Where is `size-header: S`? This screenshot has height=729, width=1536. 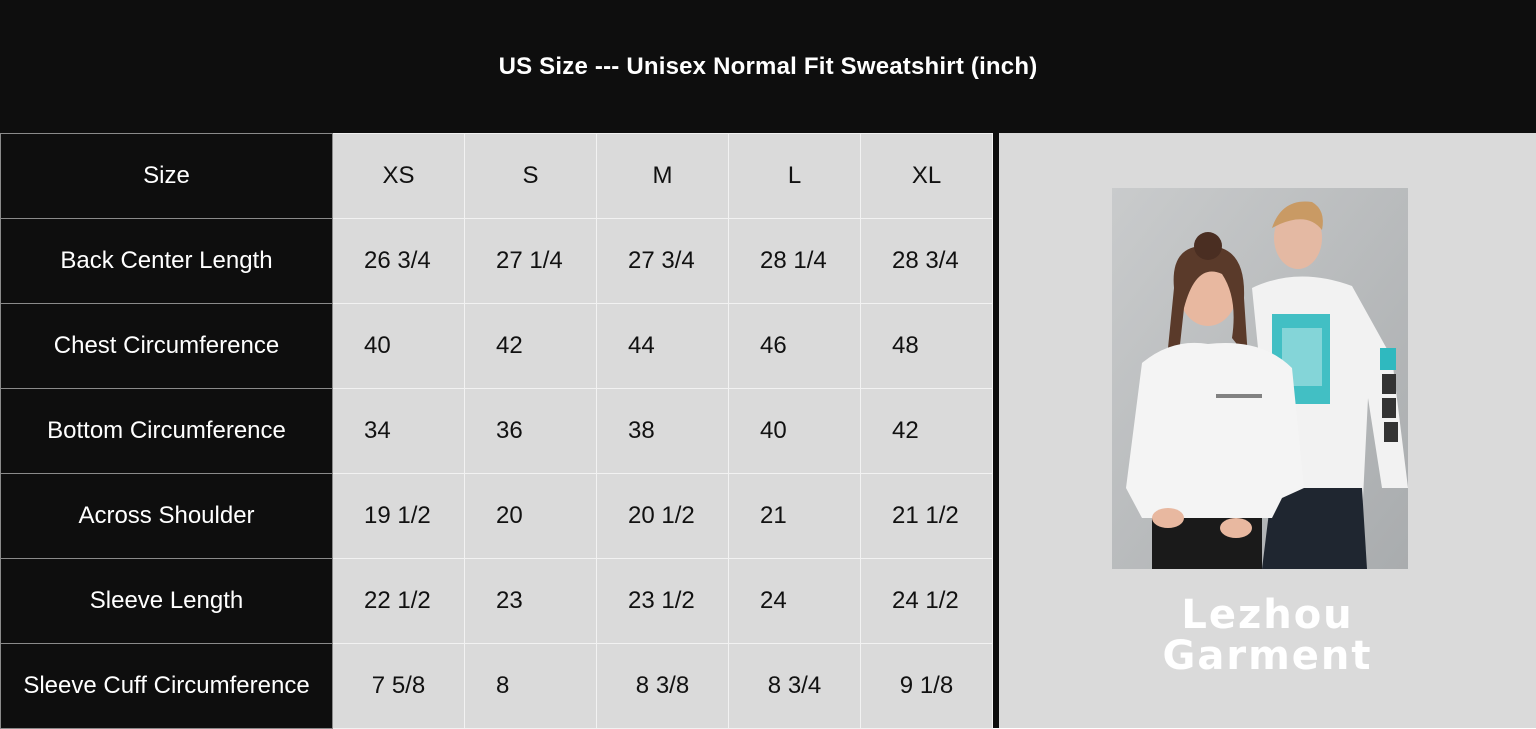
size-header: S is located at coordinates (530, 176).